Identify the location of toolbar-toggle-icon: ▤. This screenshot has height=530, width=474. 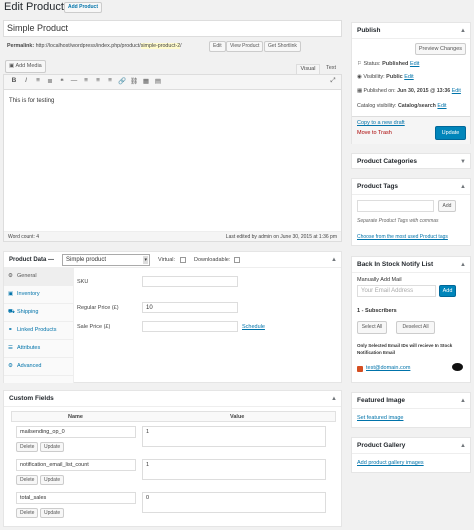
(158, 81).